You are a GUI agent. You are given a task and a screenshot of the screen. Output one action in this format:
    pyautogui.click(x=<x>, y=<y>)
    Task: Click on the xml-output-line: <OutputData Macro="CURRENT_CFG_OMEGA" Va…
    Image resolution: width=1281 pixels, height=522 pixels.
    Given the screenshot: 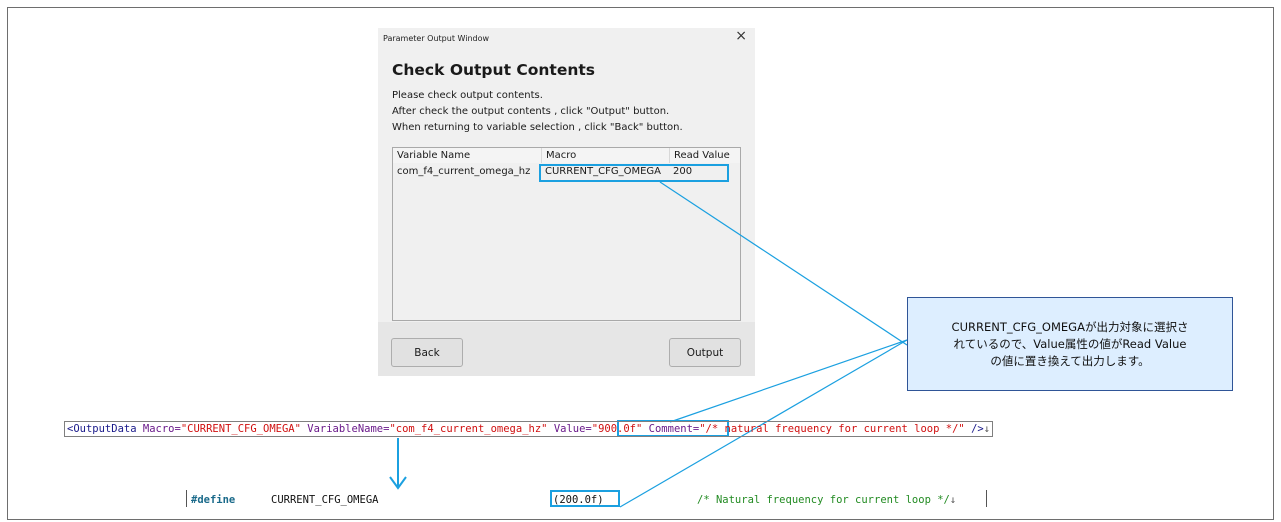 What is the action you would take?
    pyautogui.click(x=528, y=429)
    